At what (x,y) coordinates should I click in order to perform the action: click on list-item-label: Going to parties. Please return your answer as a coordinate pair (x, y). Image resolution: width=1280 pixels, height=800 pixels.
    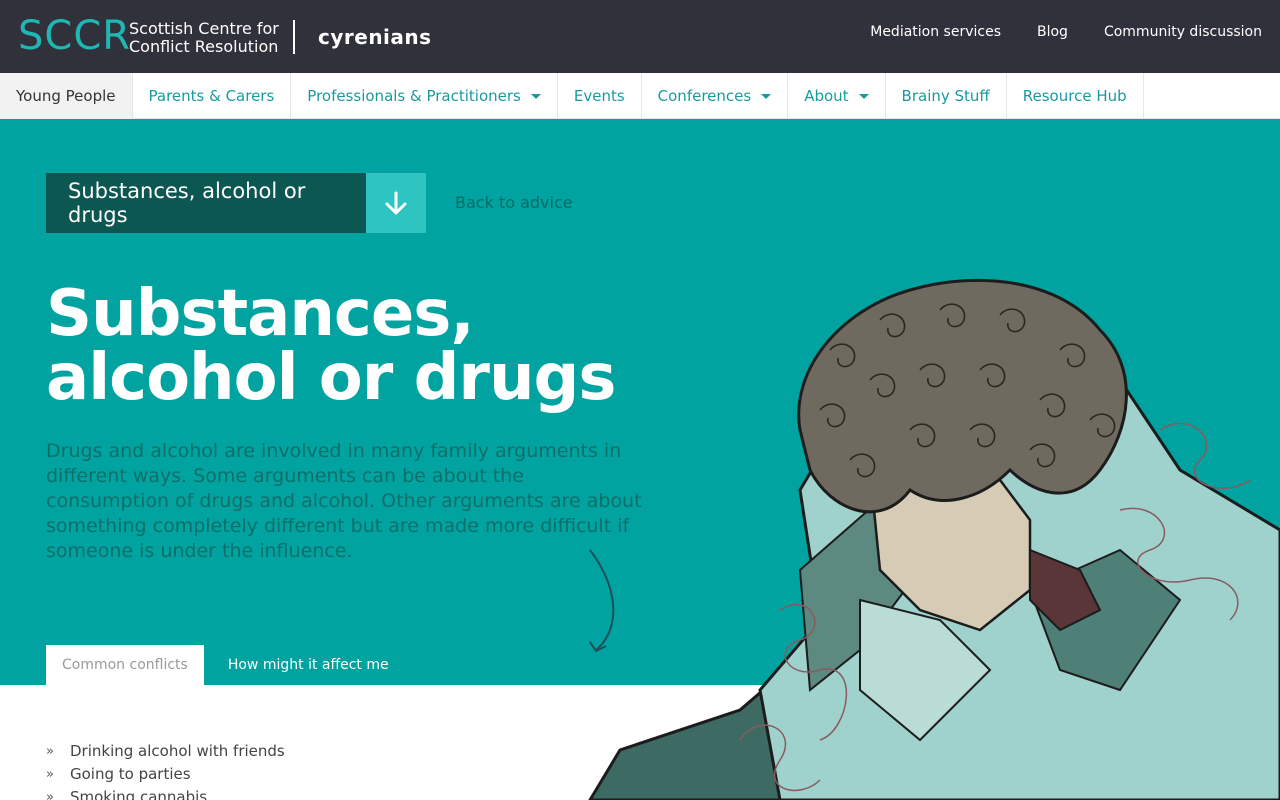
    Looking at the image, I should click on (130, 774).